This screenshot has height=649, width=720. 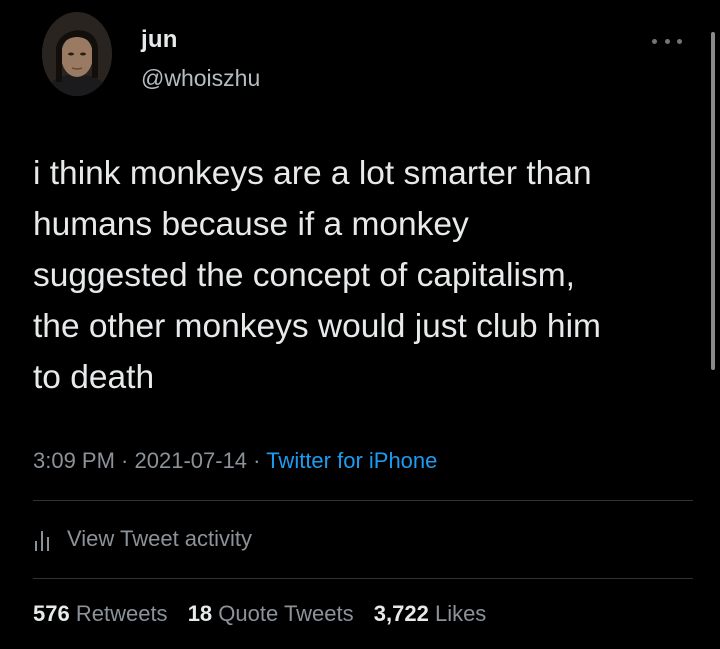 I want to click on bar-chart-icon, so click(x=42, y=541).